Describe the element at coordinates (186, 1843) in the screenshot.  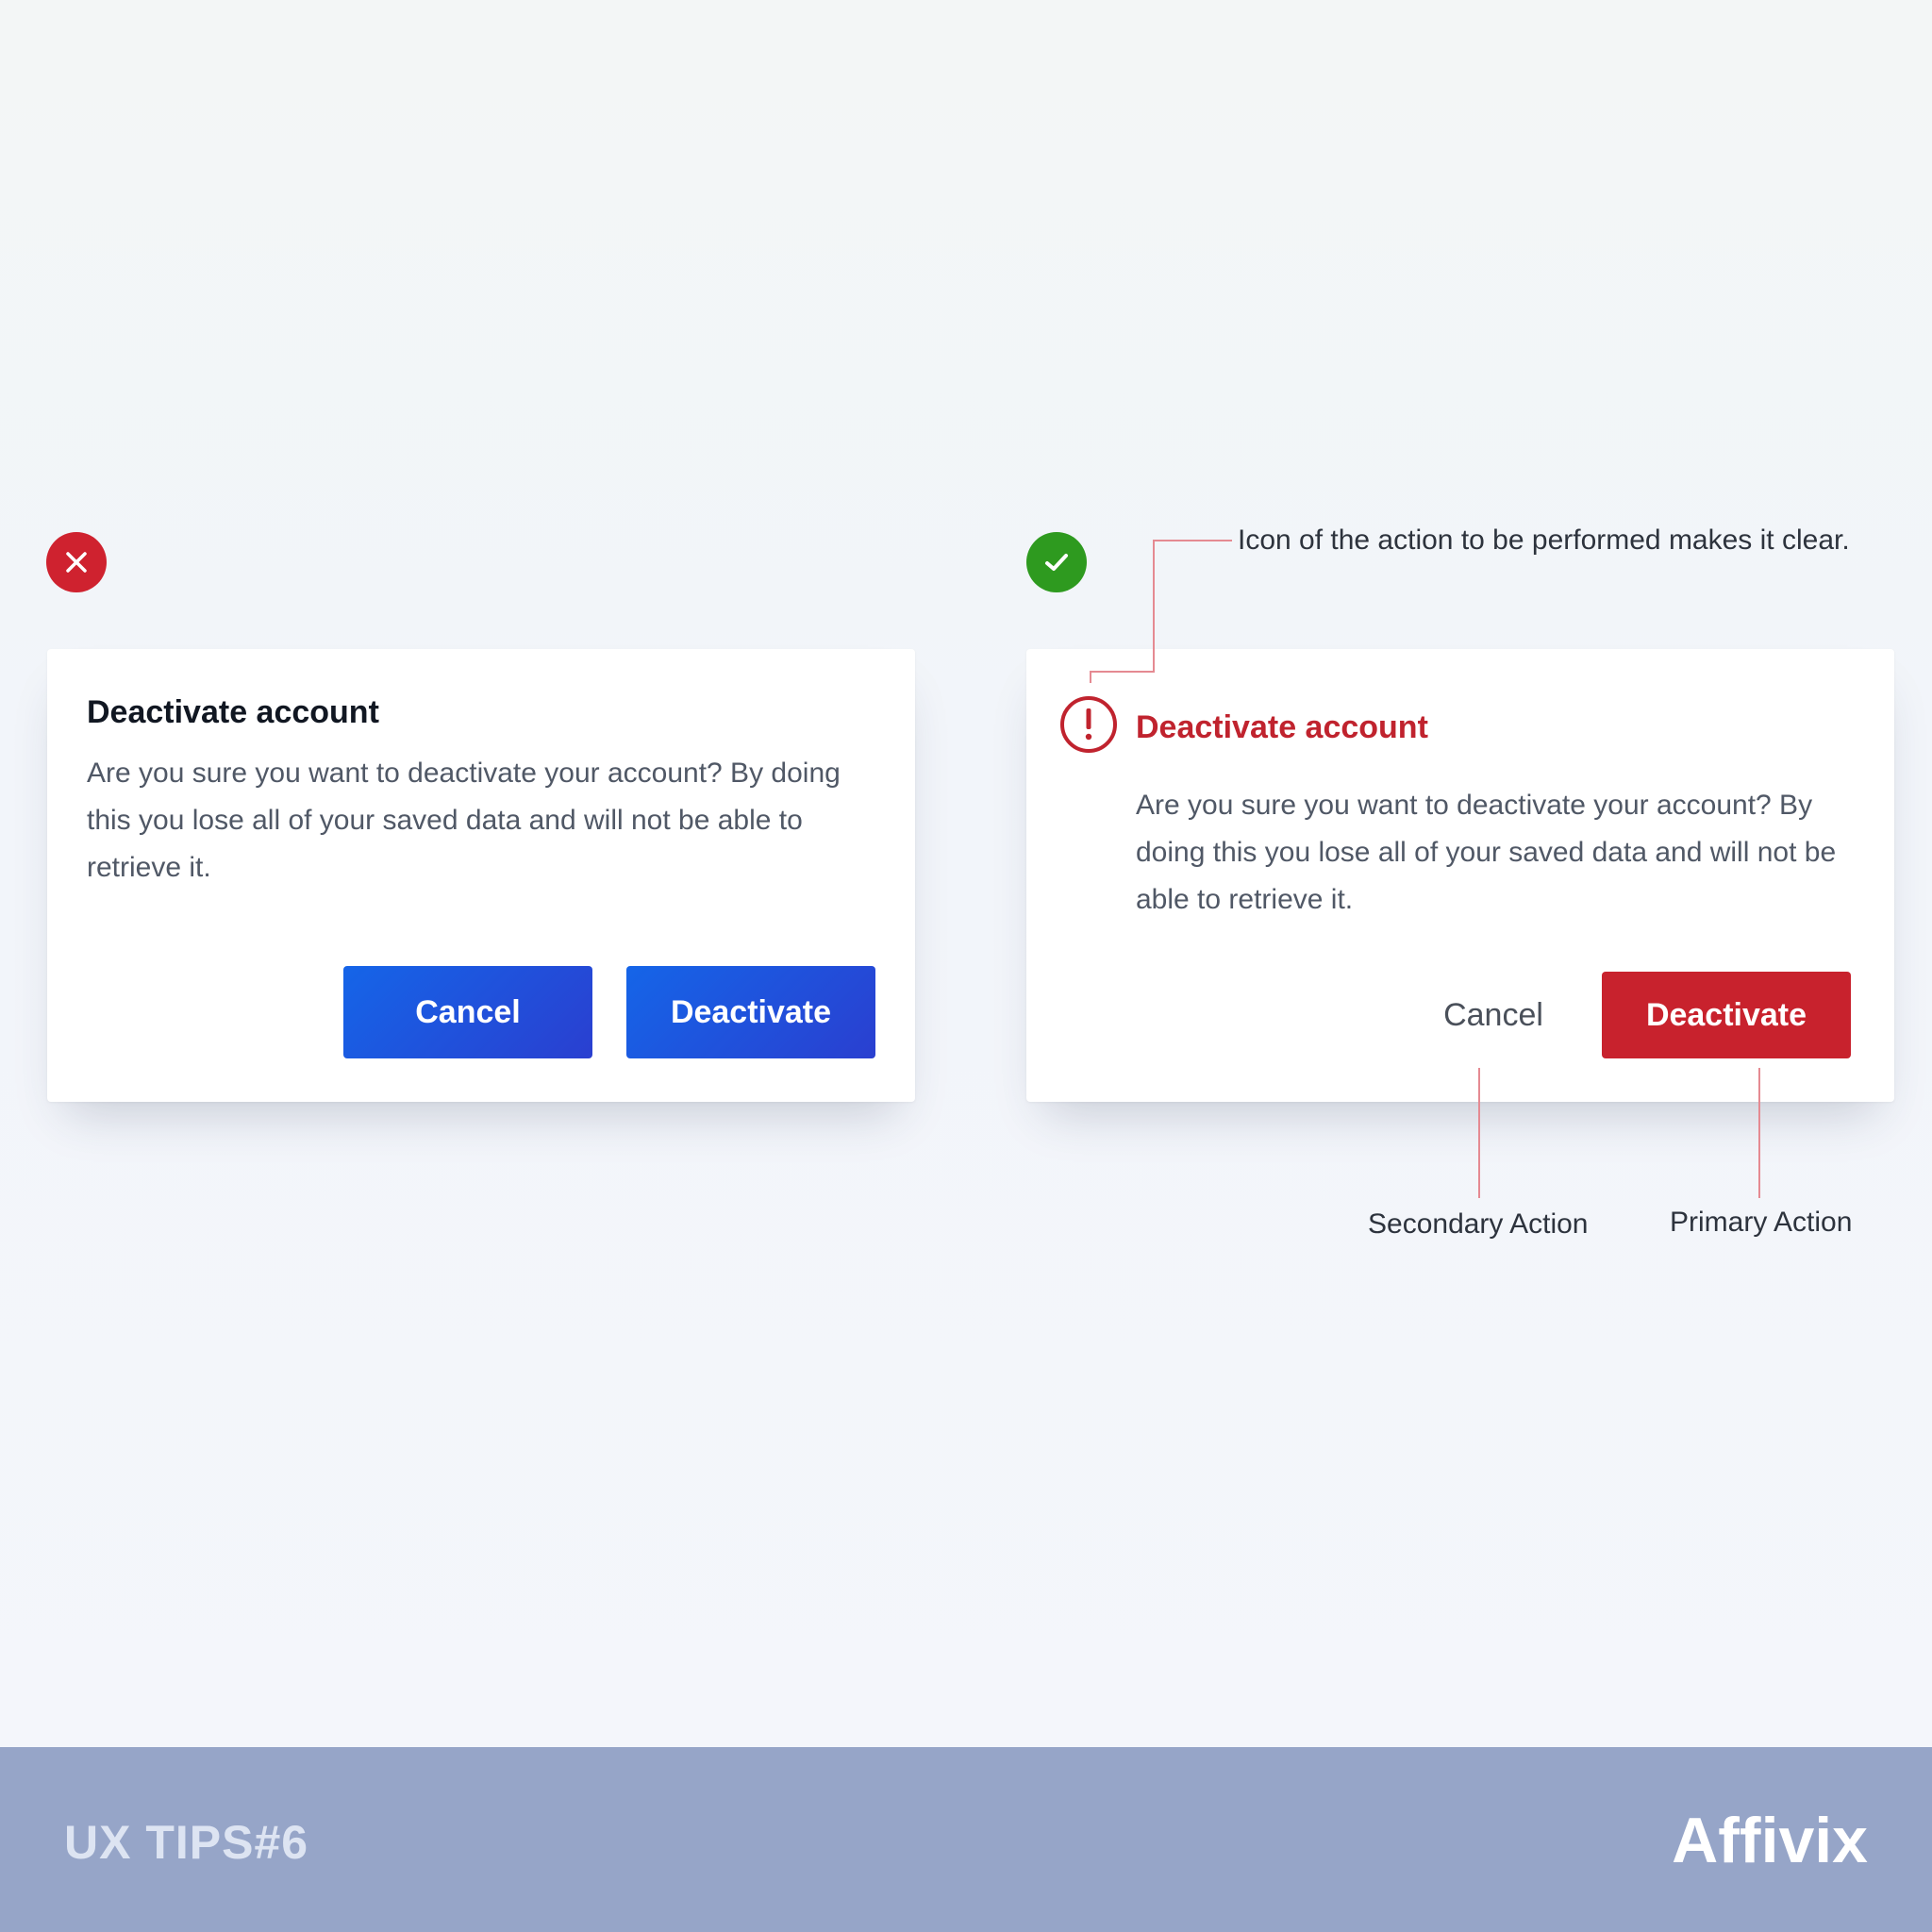
I see `tip-number: UX TIPS#6` at that location.